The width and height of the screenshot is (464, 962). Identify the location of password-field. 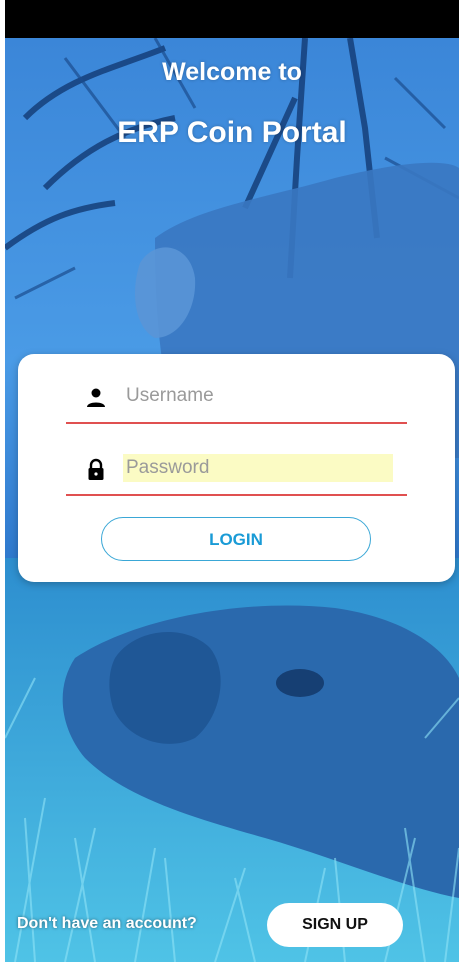
(236, 473).